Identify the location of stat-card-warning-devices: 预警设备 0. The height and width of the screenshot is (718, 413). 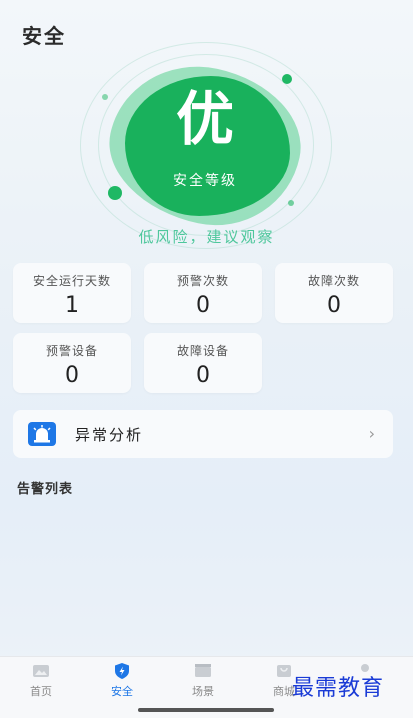
(72, 363).